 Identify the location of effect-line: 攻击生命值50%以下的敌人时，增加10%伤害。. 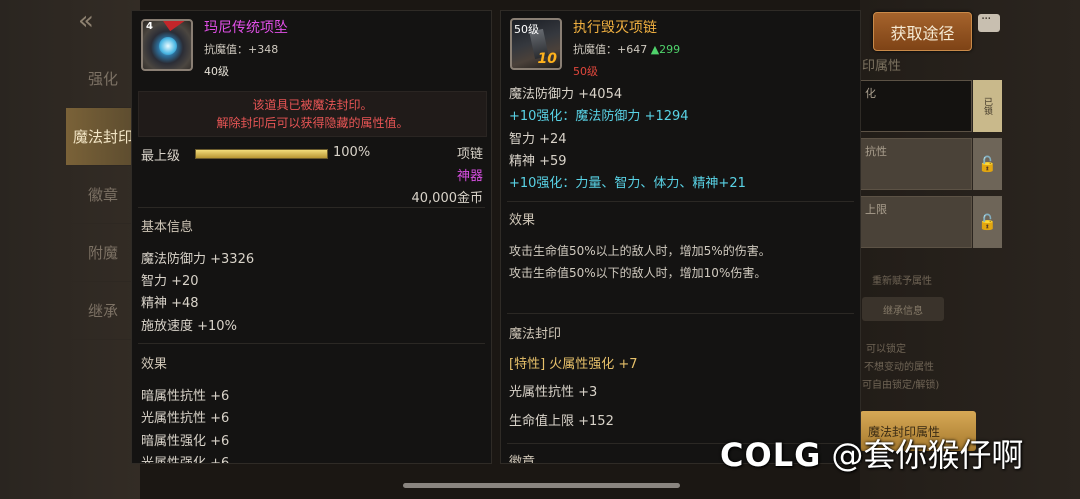
(638, 273).